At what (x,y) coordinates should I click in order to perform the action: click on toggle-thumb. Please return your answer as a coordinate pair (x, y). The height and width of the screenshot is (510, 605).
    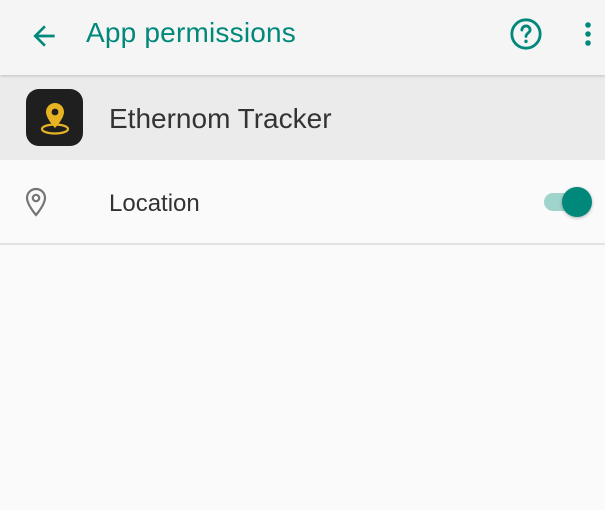
    Looking at the image, I should click on (577, 202).